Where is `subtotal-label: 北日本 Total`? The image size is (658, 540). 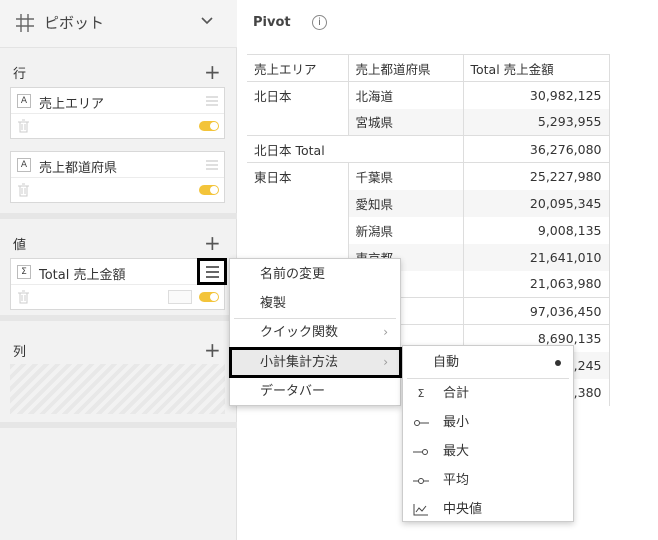 subtotal-label: 北日本 Total is located at coordinates (355, 149).